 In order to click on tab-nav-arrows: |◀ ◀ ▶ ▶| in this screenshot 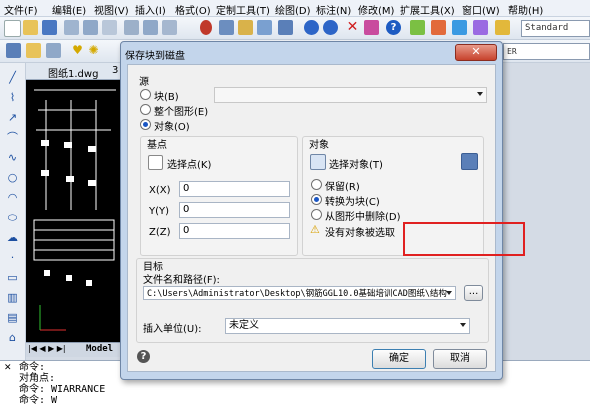, I will do `click(47, 348)`.